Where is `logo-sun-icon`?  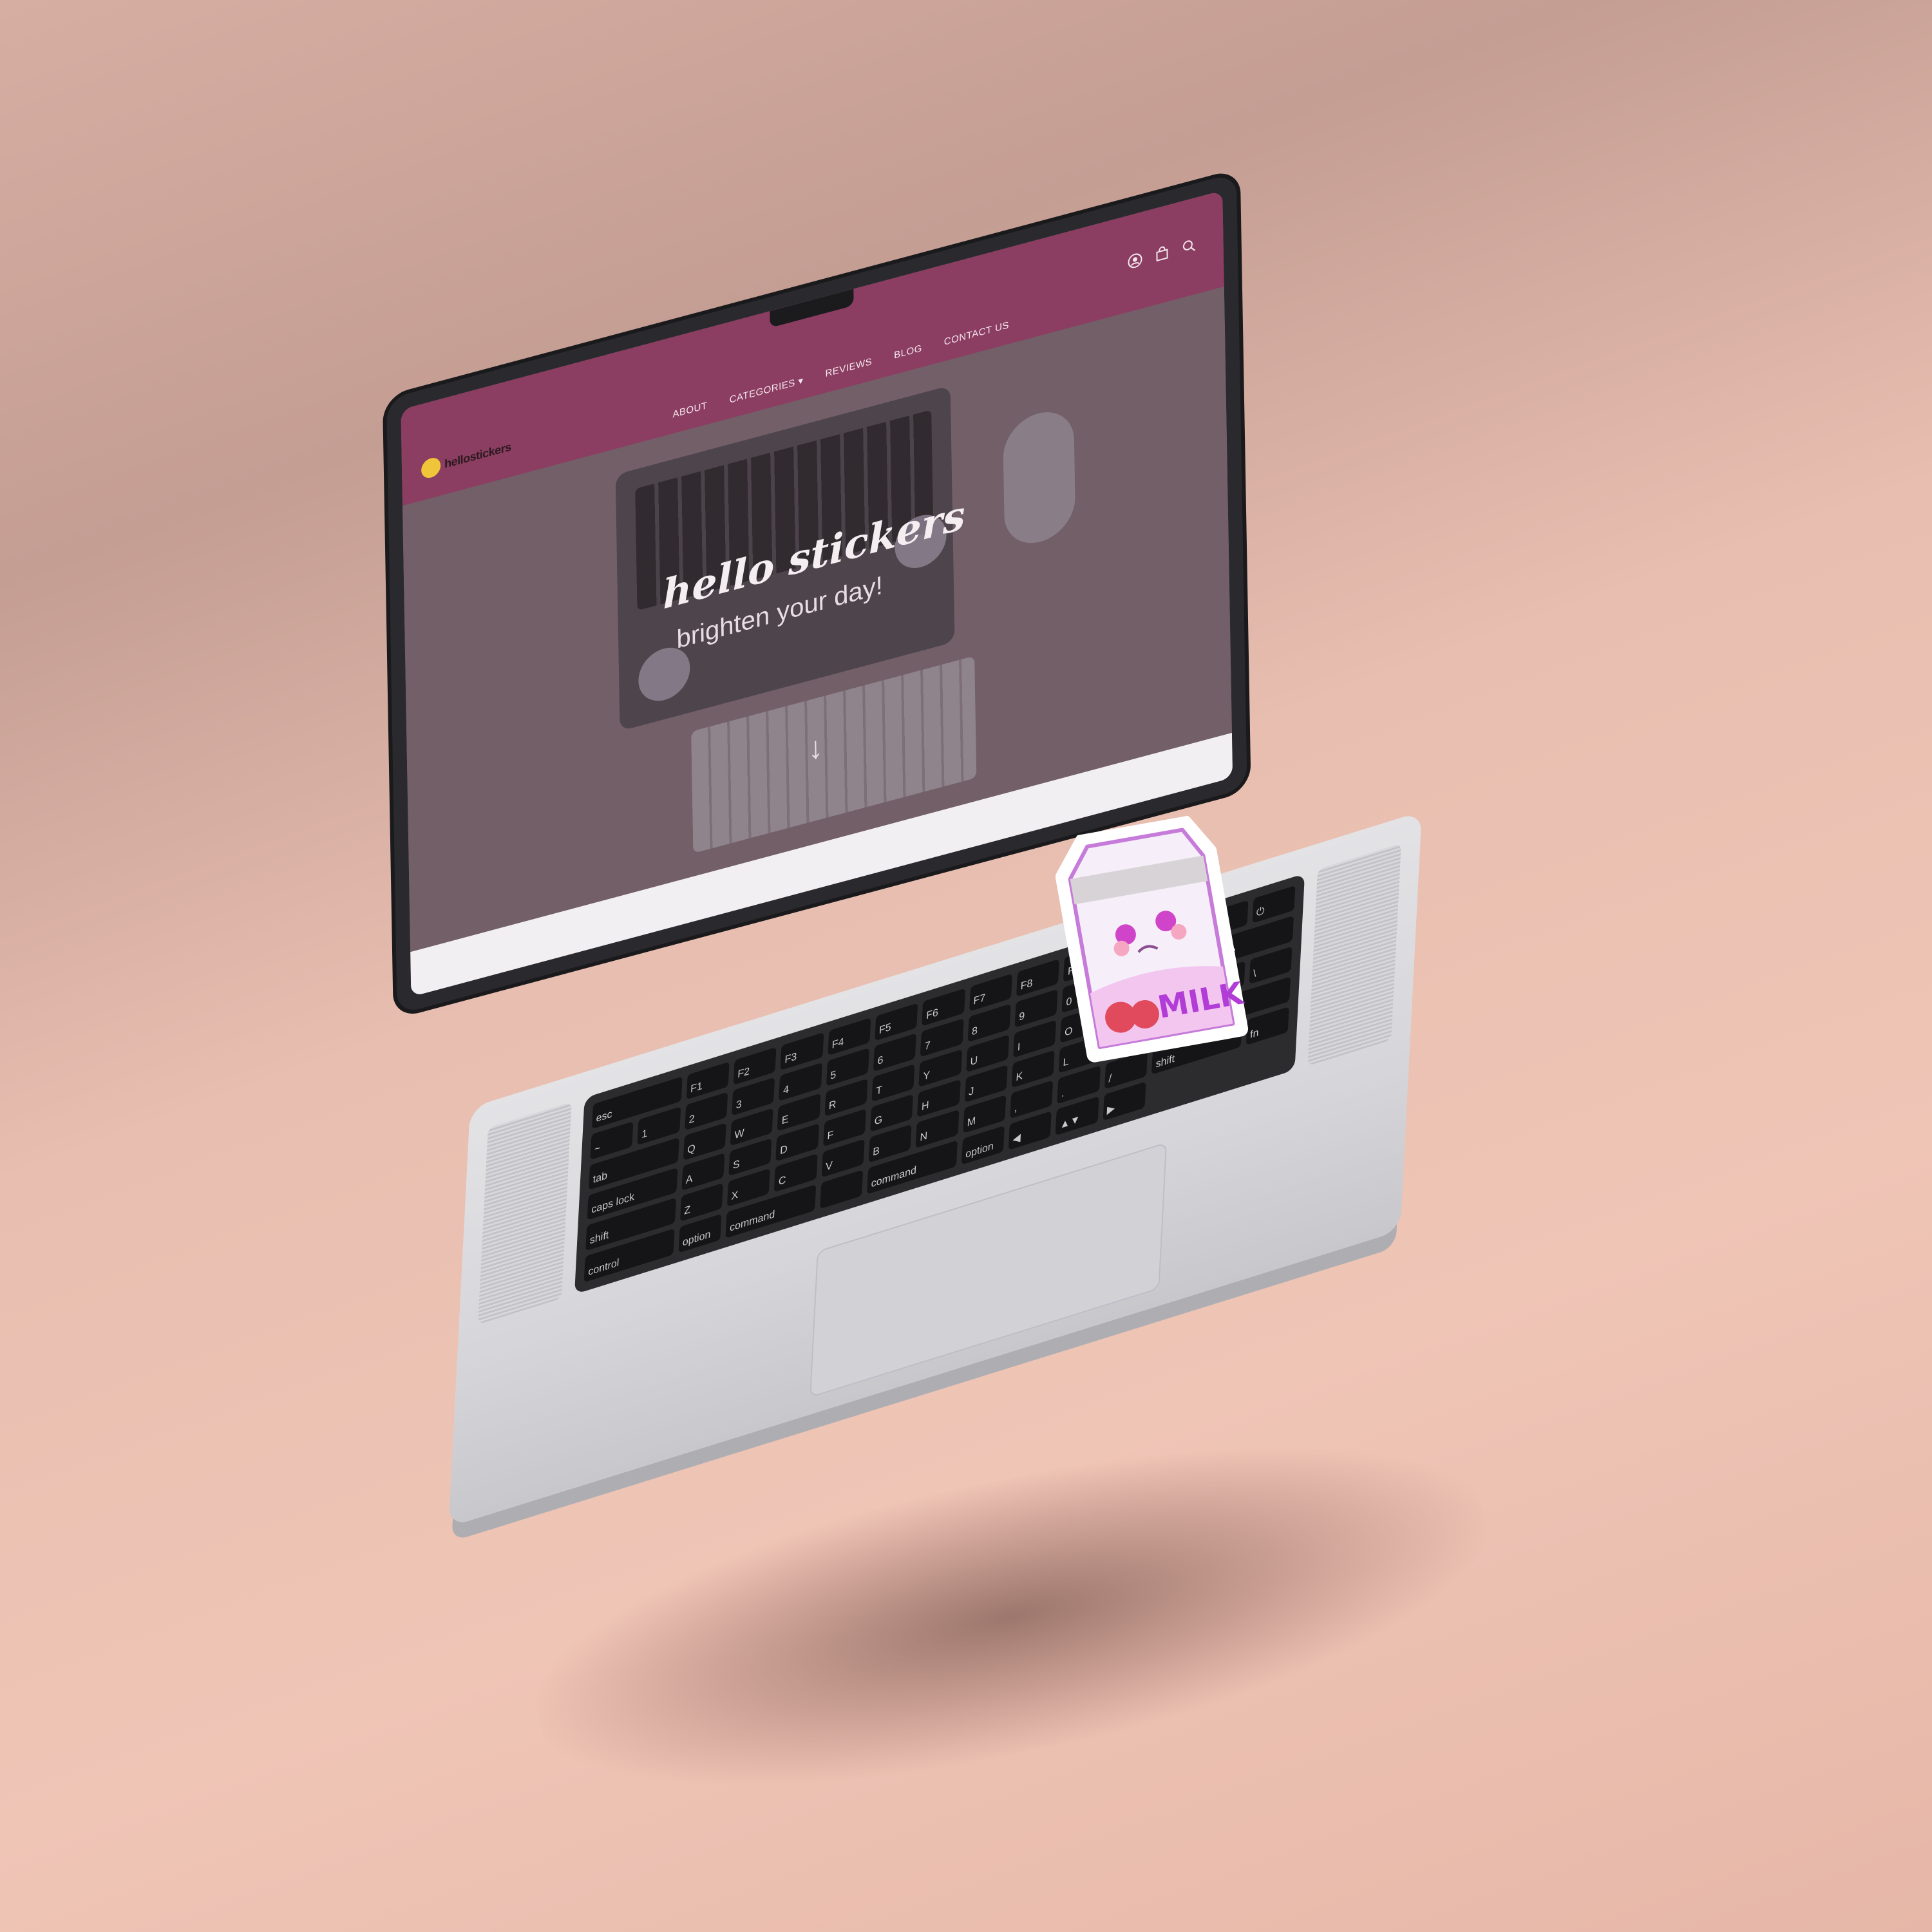
logo-sun-icon is located at coordinates (431, 467).